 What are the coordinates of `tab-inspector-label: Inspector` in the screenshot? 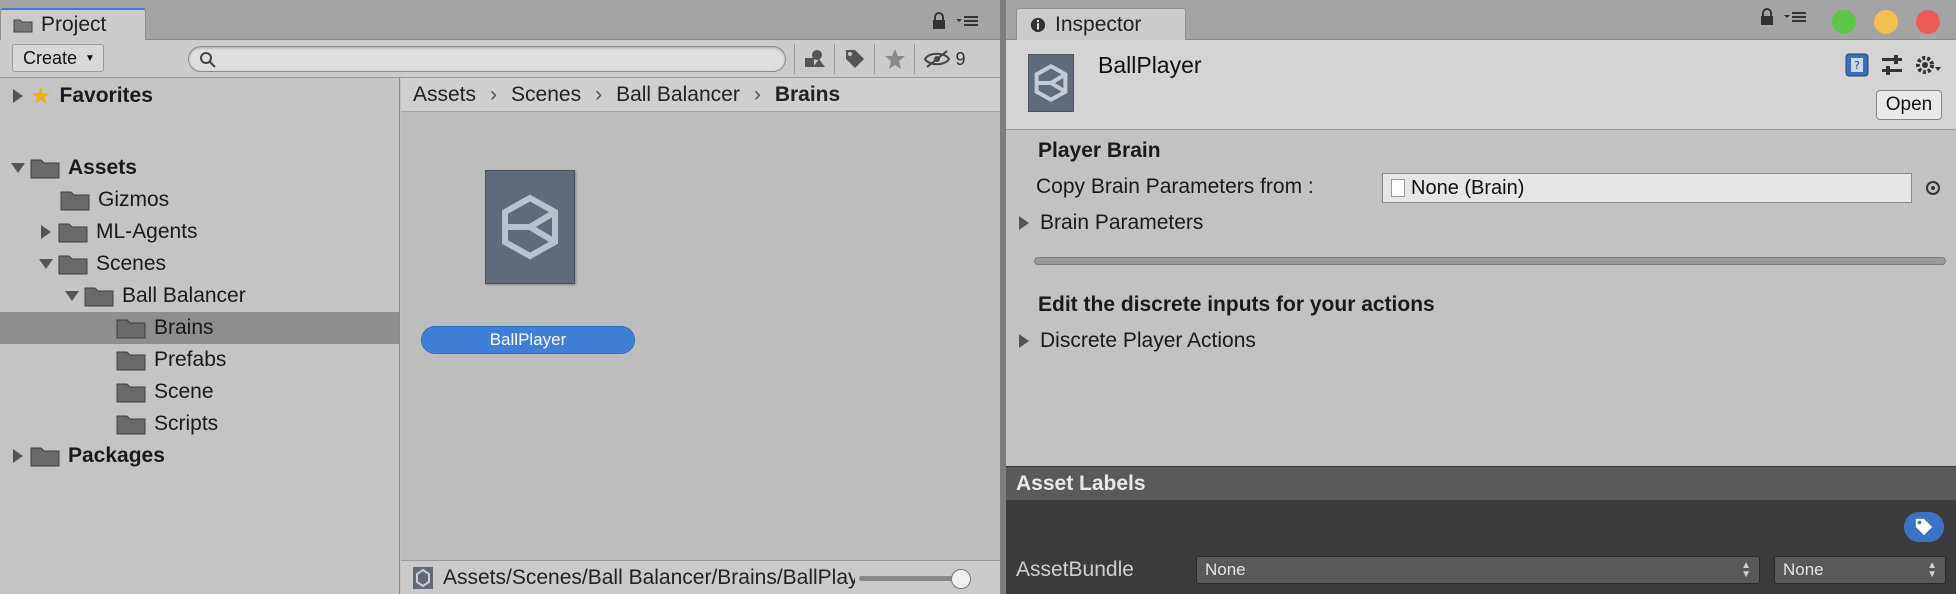 It's located at (1098, 24).